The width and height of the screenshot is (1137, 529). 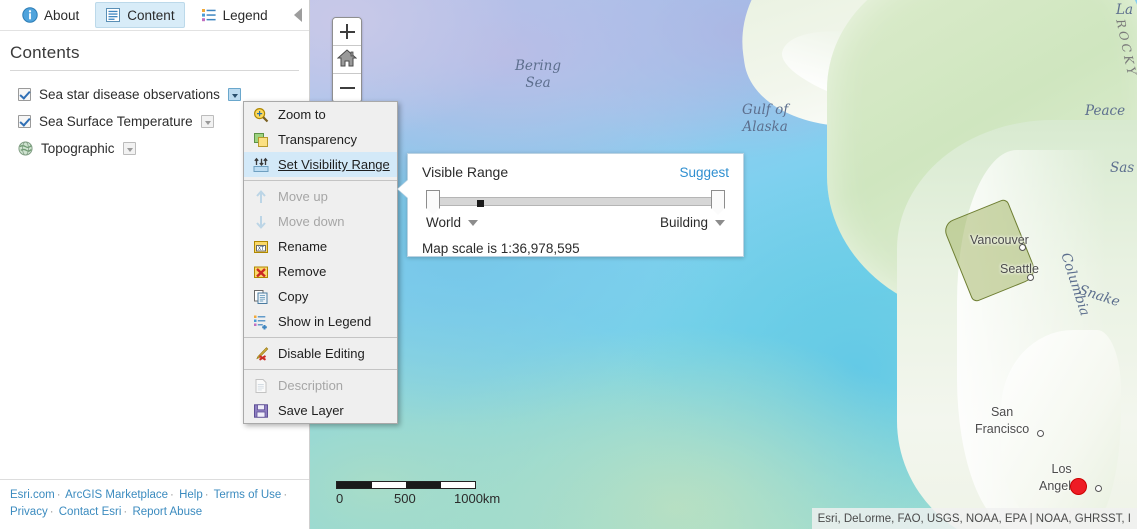 I want to click on visible-range-scale-selects: World Building, so click(x=575, y=222).